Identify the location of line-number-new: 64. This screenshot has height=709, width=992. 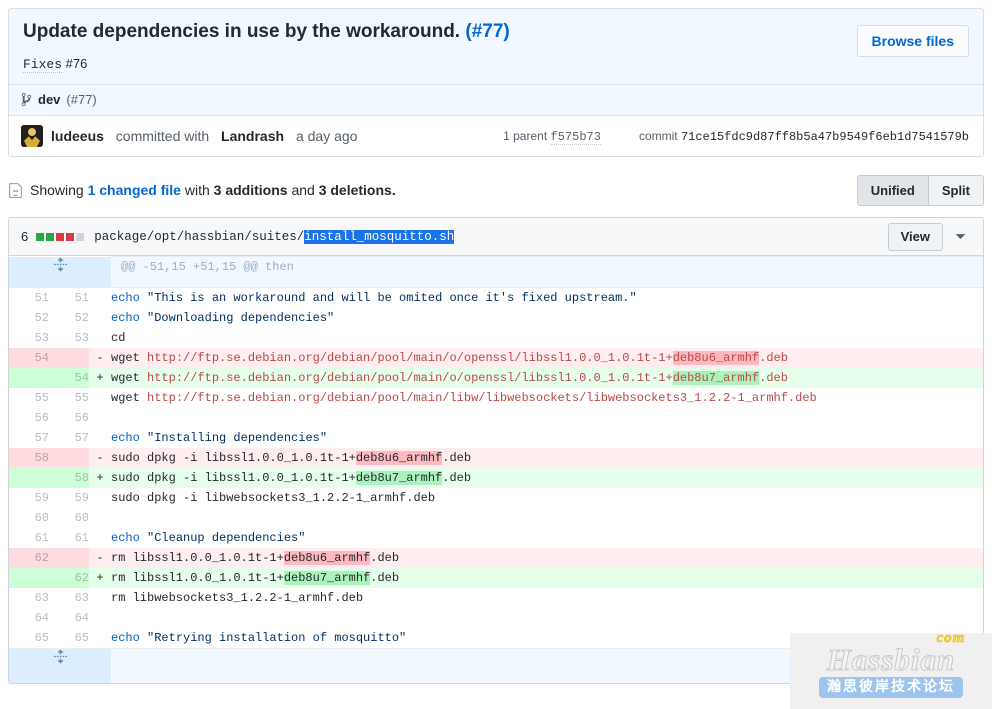
(69, 618).